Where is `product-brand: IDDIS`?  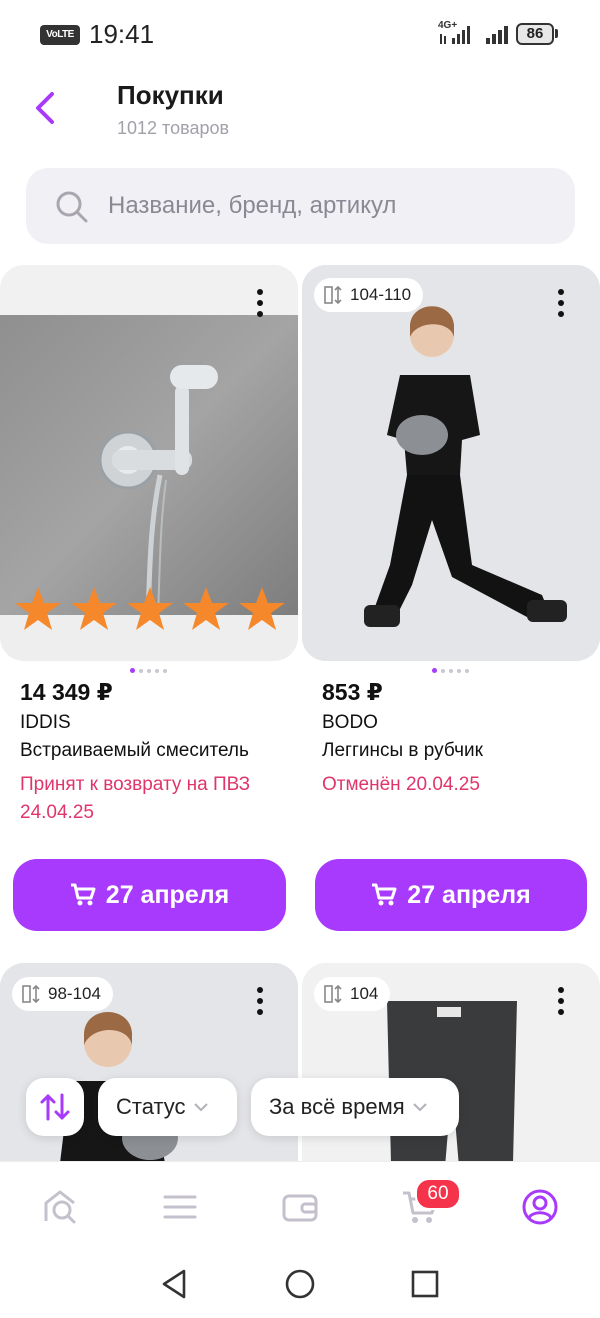 product-brand: IDDIS is located at coordinates (45, 722).